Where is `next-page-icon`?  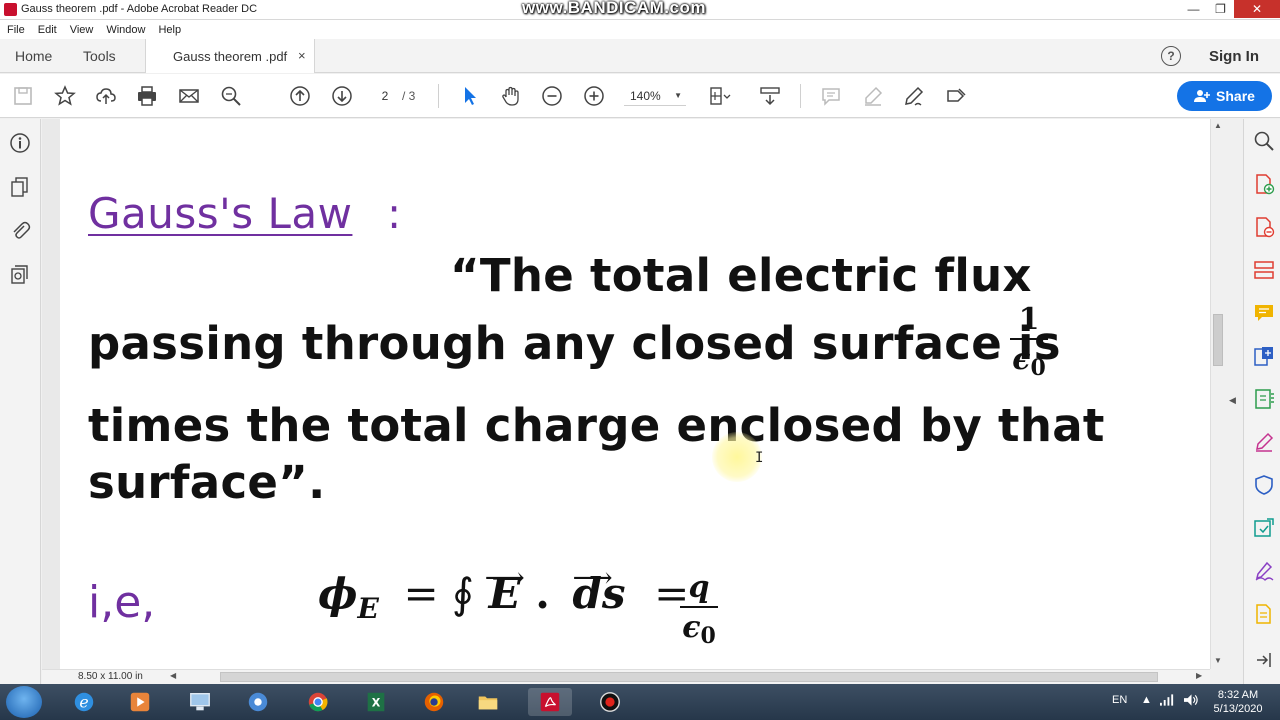 next-page-icon is located at coordinates (342, 96).